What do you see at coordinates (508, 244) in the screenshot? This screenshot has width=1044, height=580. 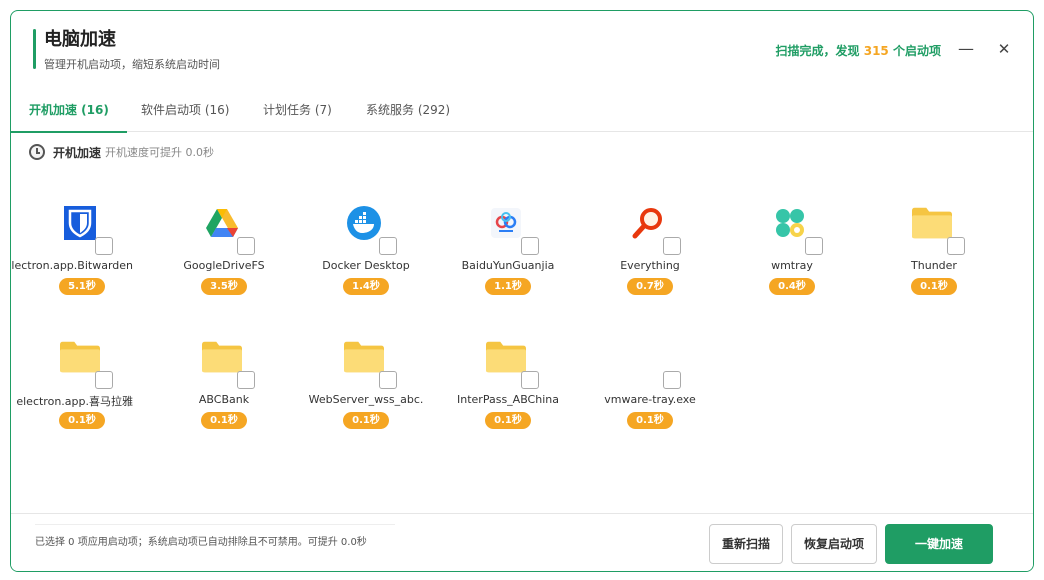 I see `startup-item: BaiduYunGuanjia 1.1秒` at bounding box center [508, 244].